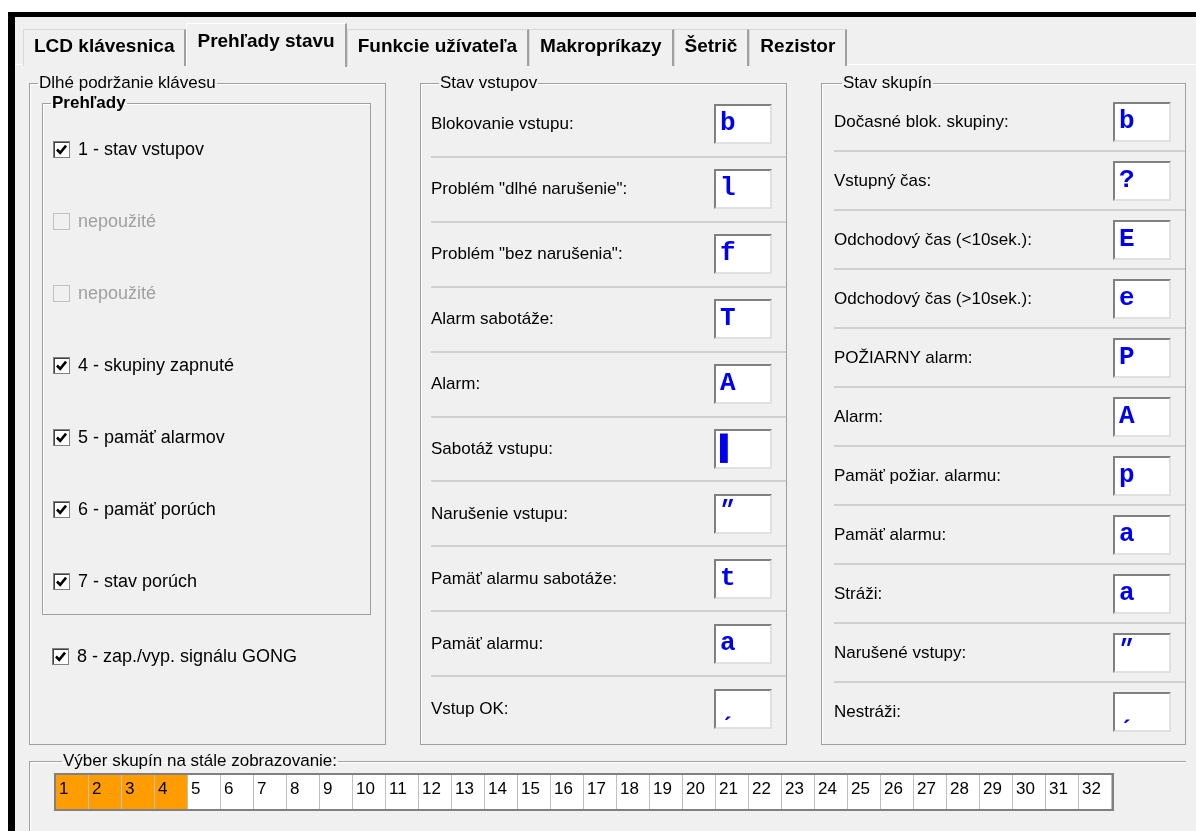 This screenshot has width=1196, height=831. Describe the element at coordinates (499, 513) in the screenshot. I see `field-label: Narušenie vstupu:` at that location.